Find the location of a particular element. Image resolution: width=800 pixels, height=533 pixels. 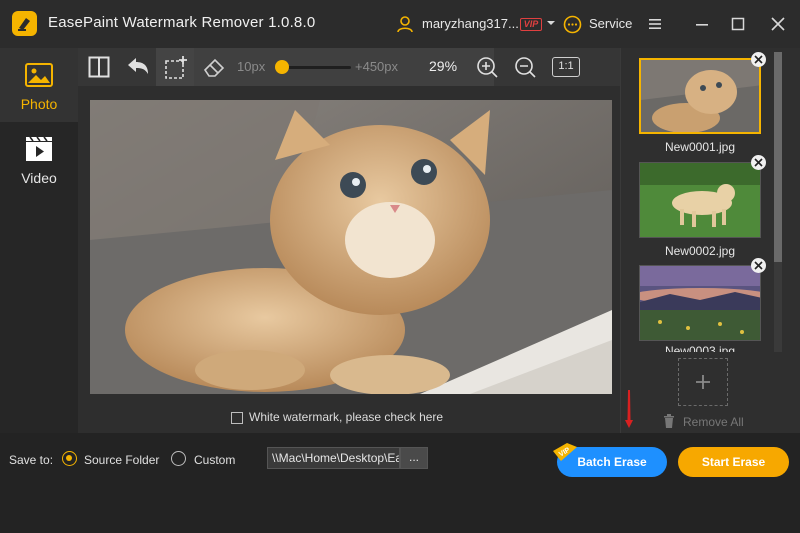

kitten-thumbnail-image is located at coordinates (700, 96).